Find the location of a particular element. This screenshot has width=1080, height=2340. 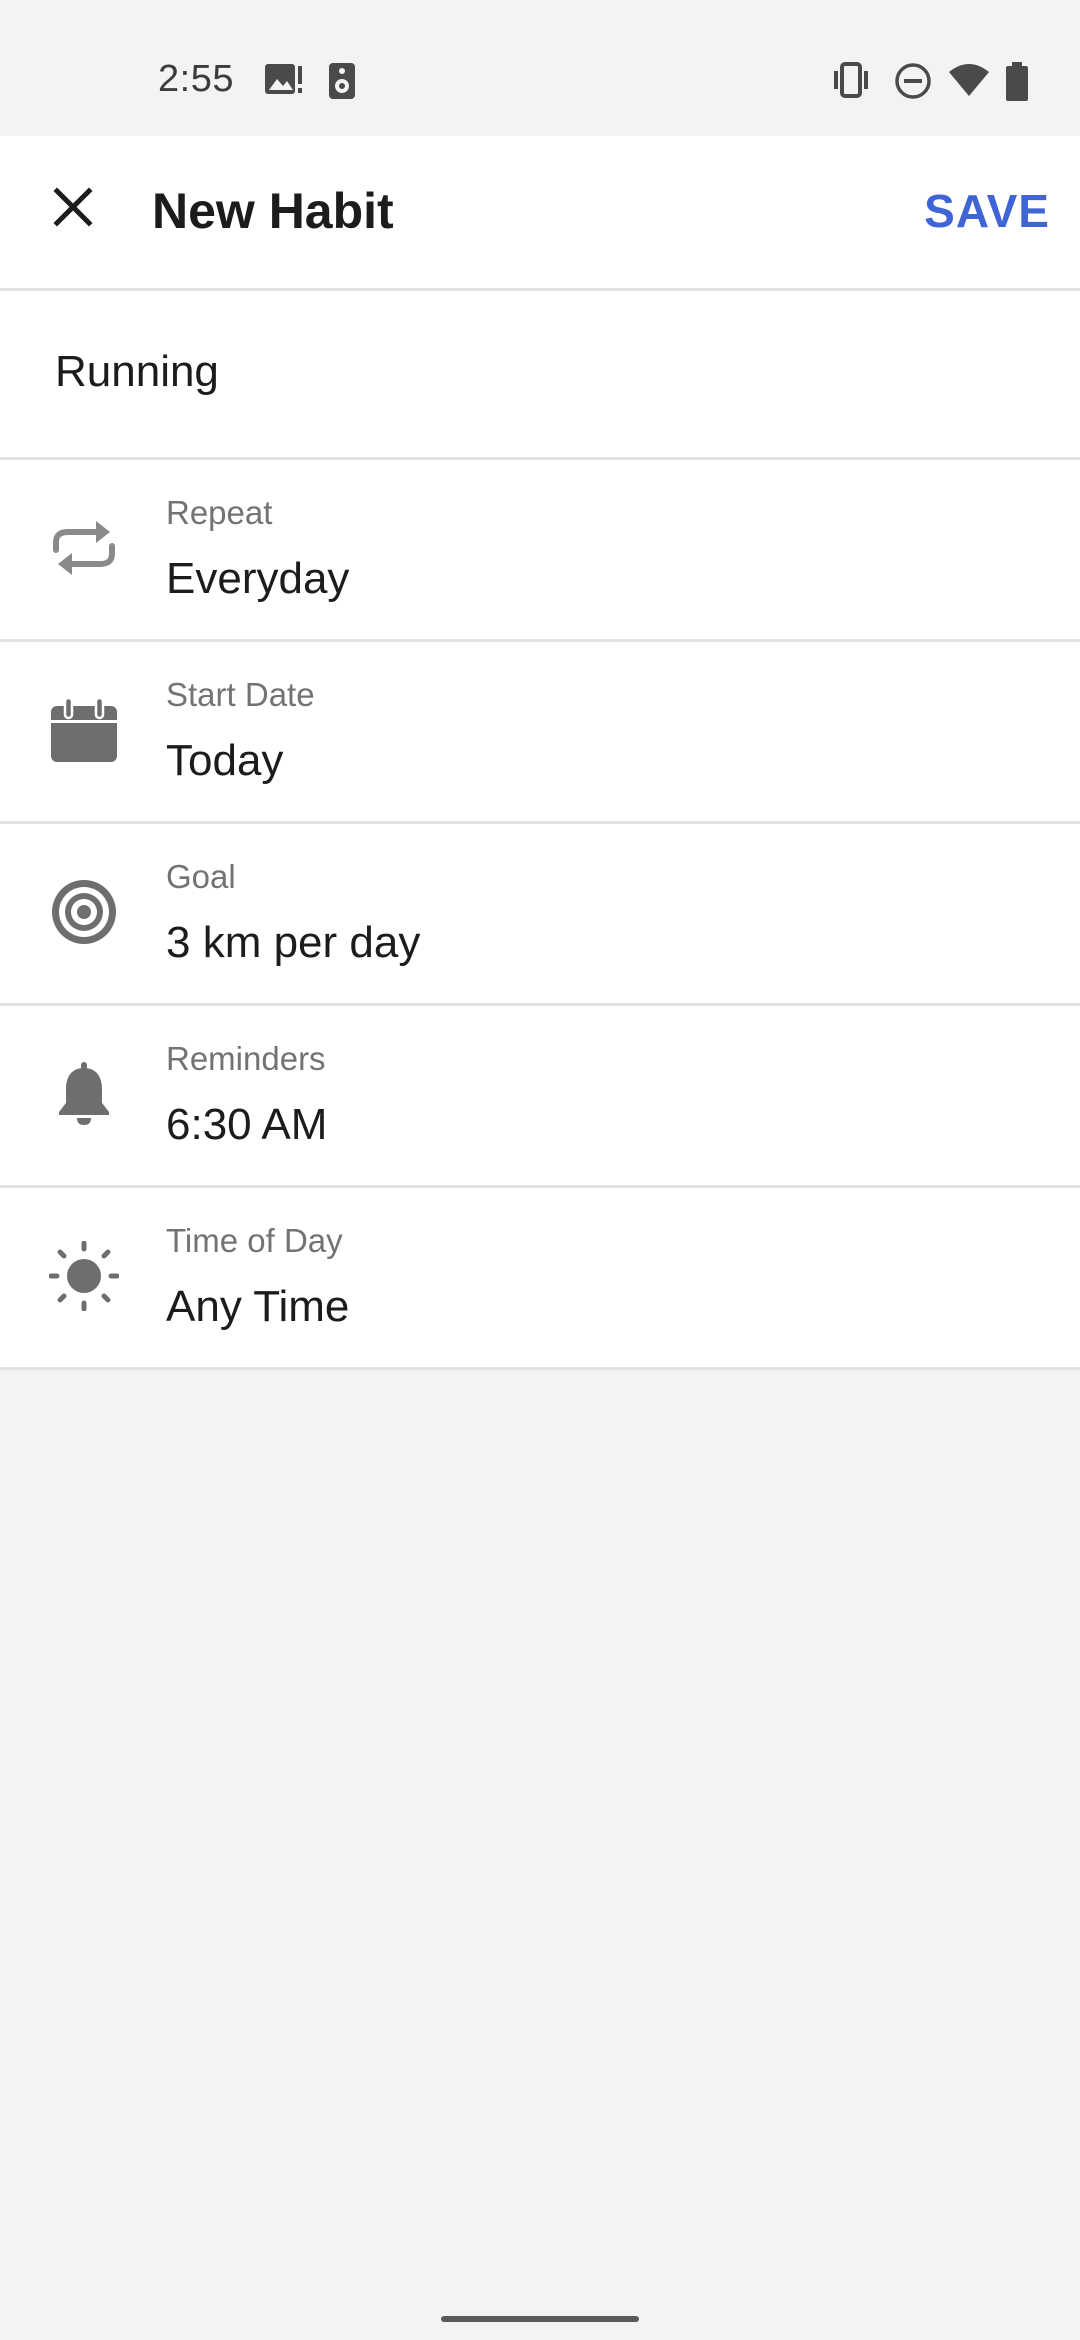

goal-row: Goal 3 km per day is located at coordinates (540, 915).